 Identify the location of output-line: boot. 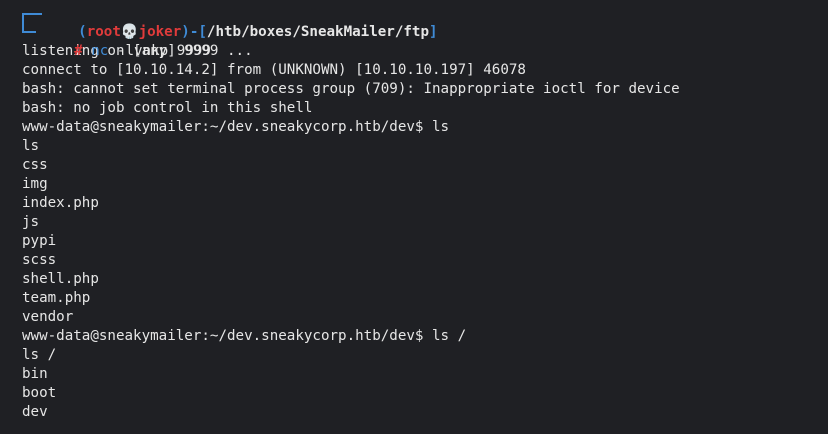
(39, 393).